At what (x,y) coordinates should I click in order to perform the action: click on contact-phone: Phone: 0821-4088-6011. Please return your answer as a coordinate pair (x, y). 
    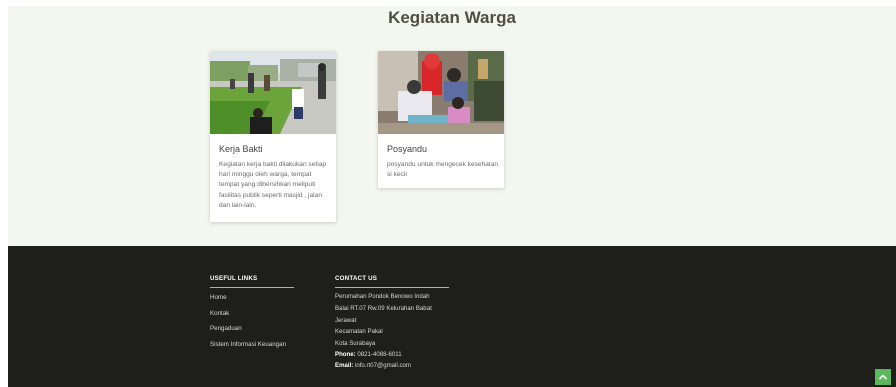
    Looking at the image, I should click on (368, 354).